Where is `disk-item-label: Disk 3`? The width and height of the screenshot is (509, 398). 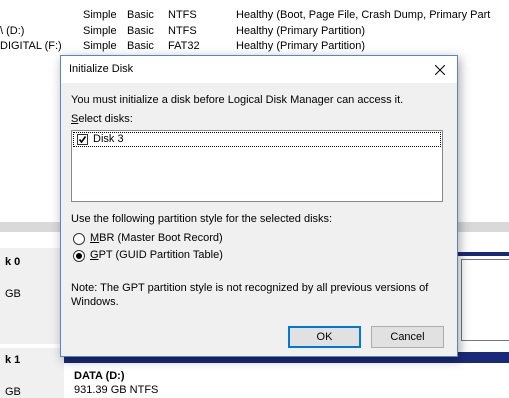
disk-item-label: Disk 3 is located at coordinates (108, 139).